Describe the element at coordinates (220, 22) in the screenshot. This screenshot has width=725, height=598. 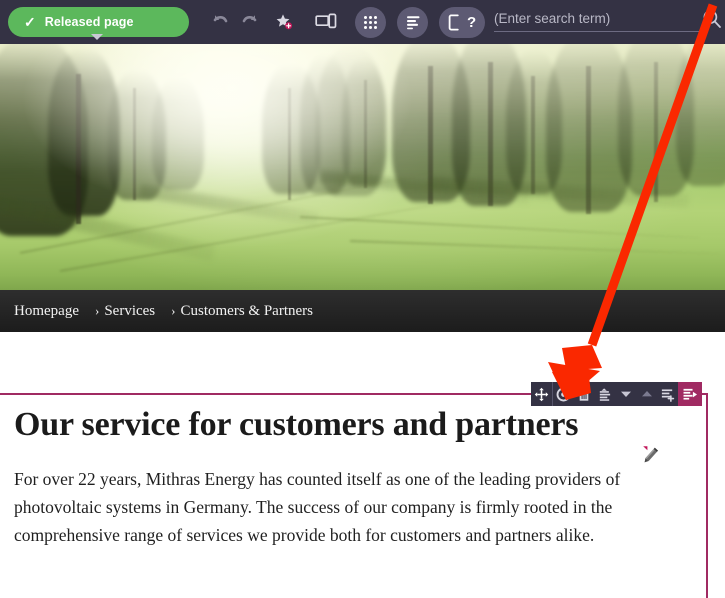
I see `undo-icon` at that location.